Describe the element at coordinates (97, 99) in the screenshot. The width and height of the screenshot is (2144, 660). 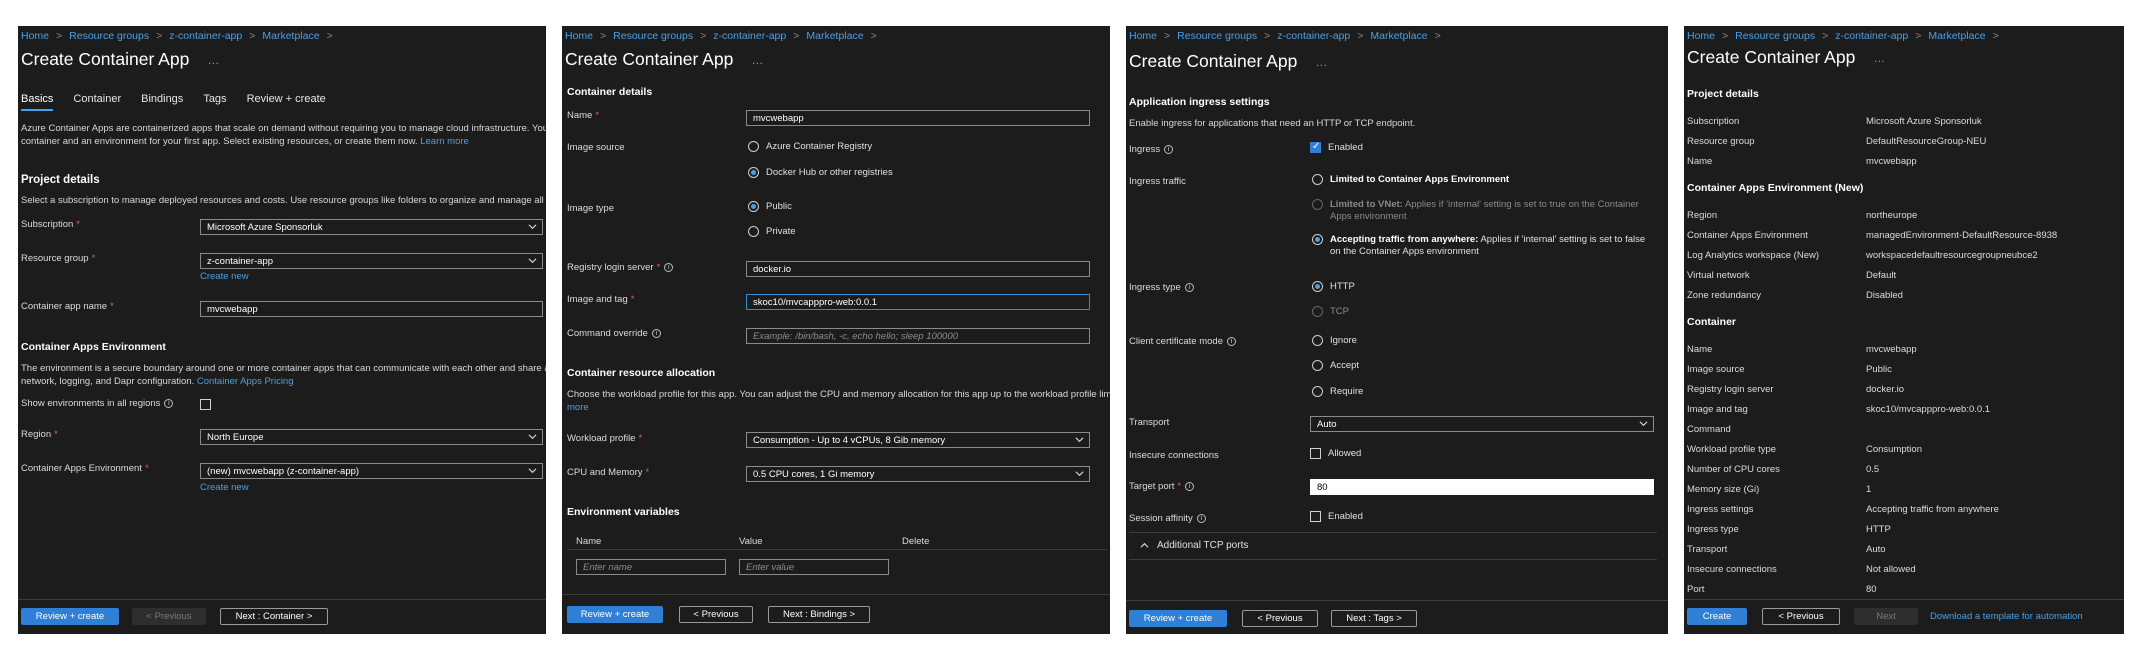
I see `tab-container: Container` at that location.